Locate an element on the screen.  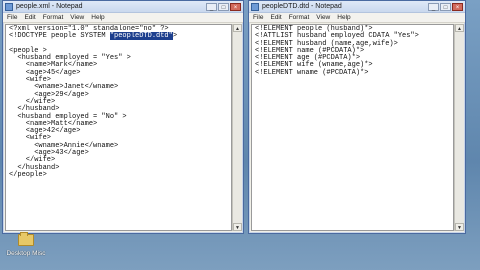
title-bar: peopleDTD.dtd - Notepad _ □ × is located at coordinates (357, 7).